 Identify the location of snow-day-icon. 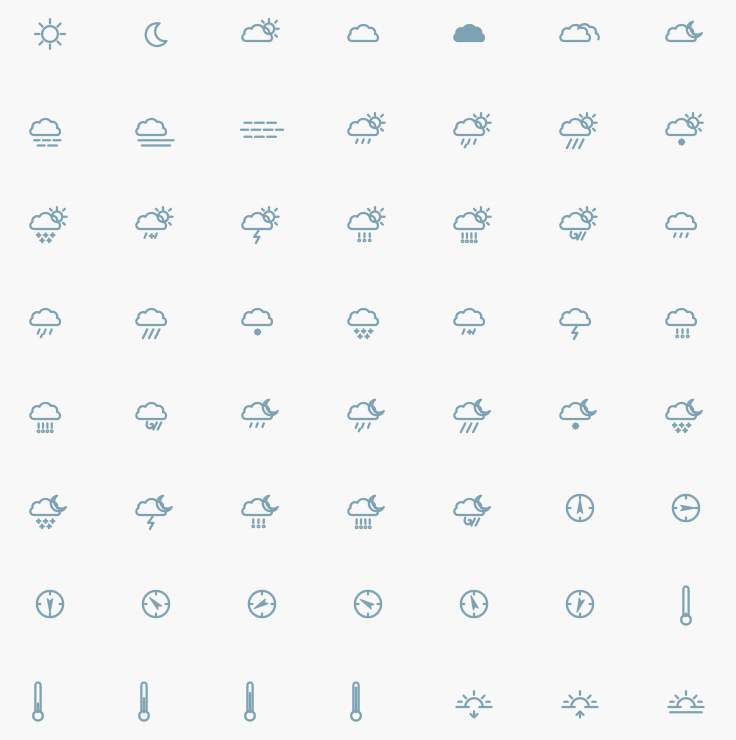
(684, 128).